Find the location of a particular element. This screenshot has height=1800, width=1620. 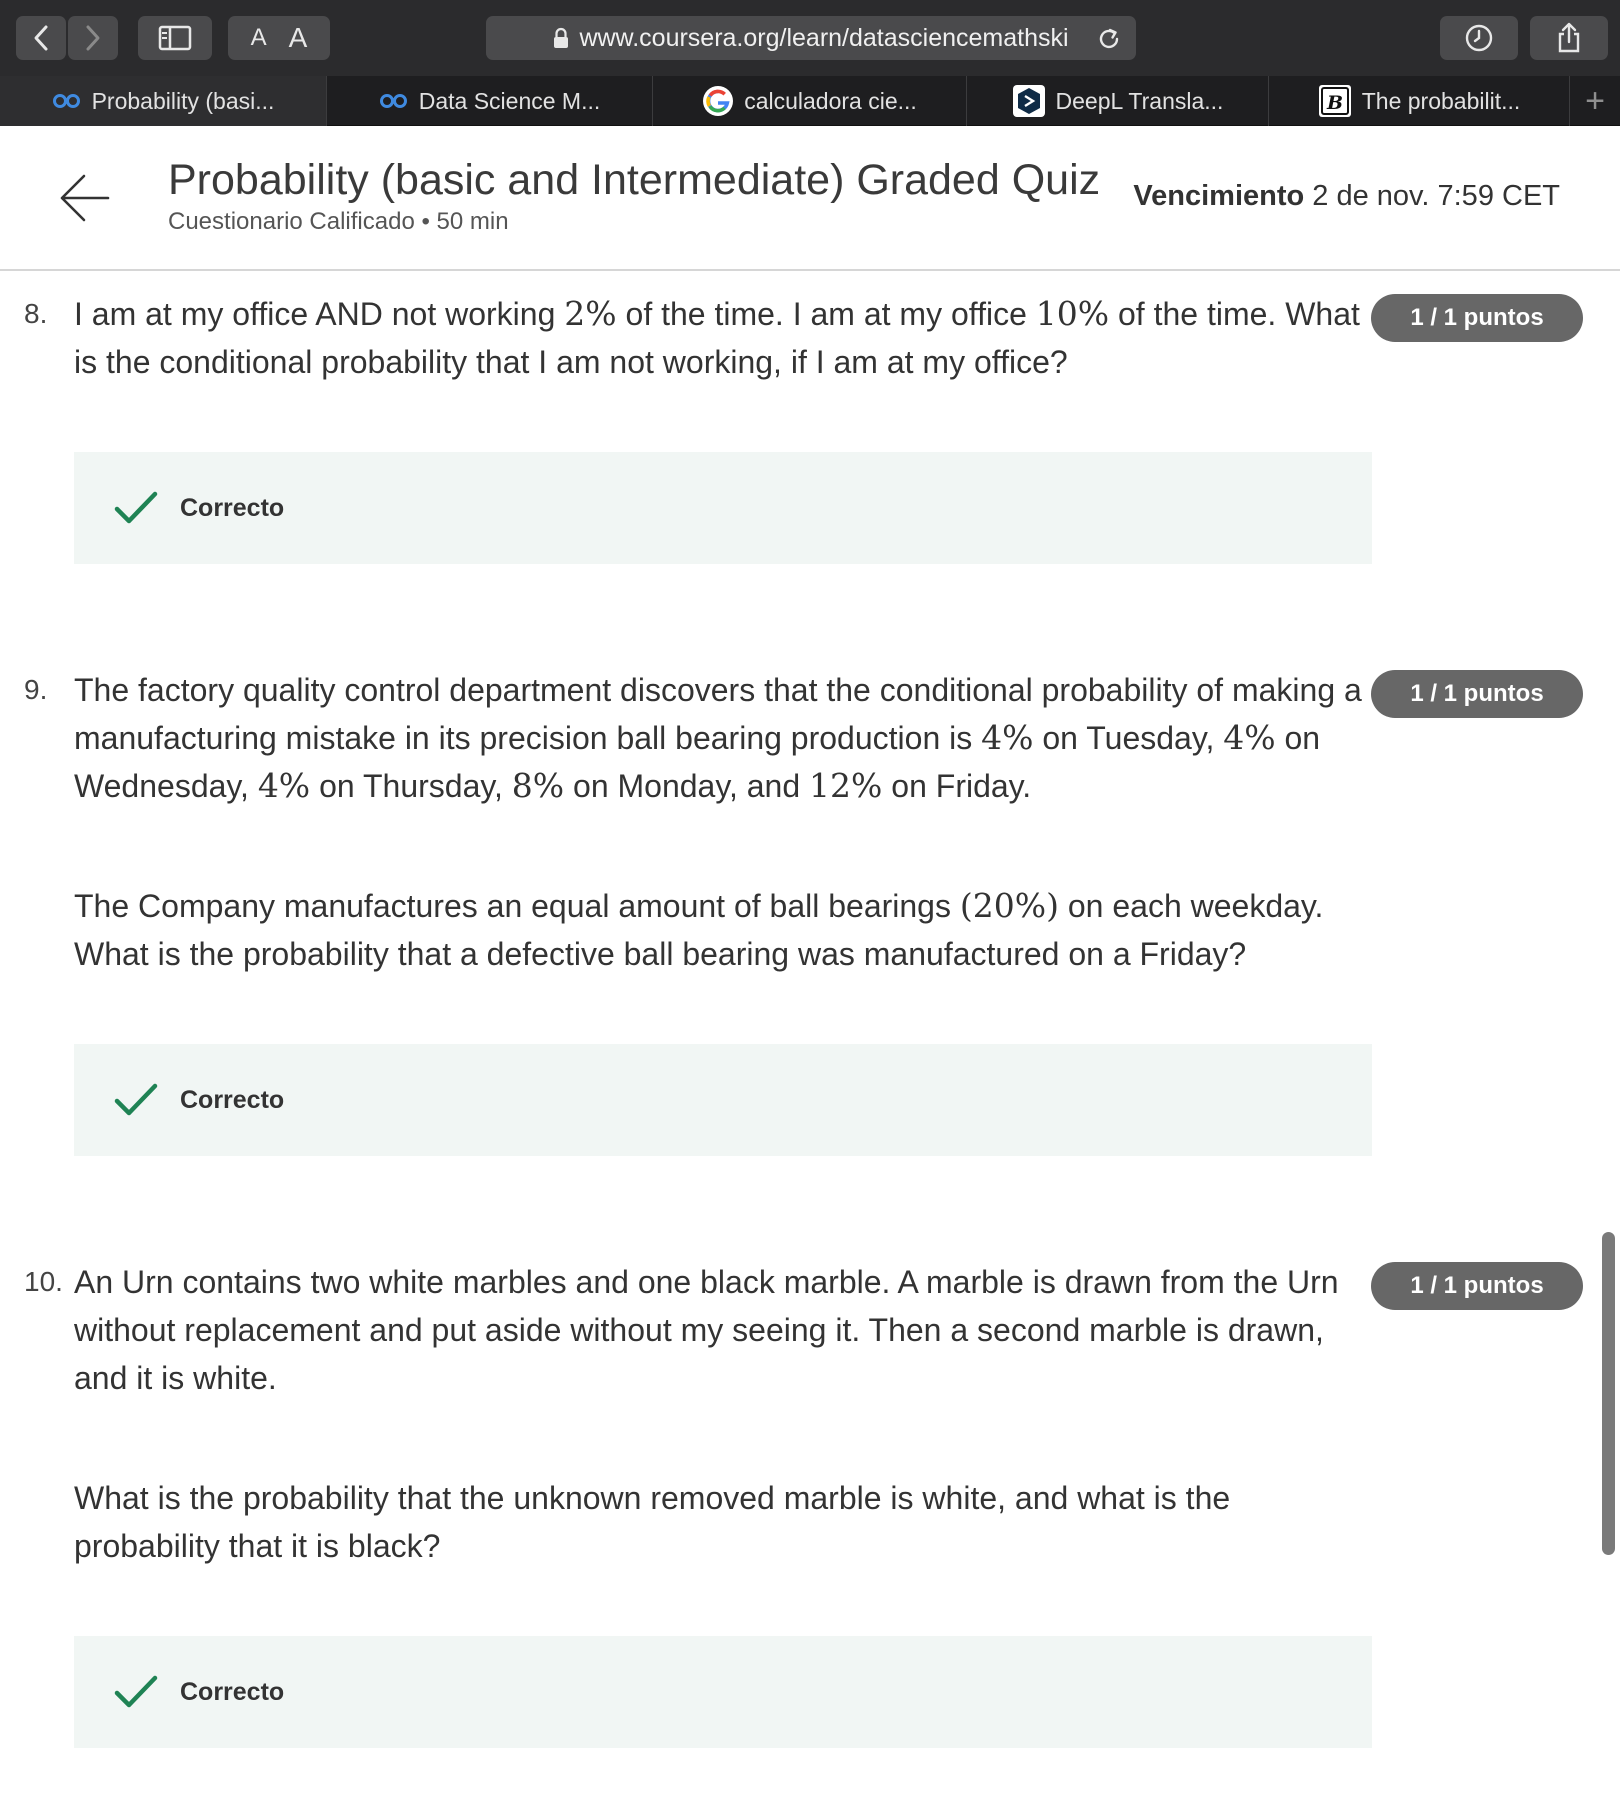

text-run: on Thursday, is located at coordinates (411, 786).